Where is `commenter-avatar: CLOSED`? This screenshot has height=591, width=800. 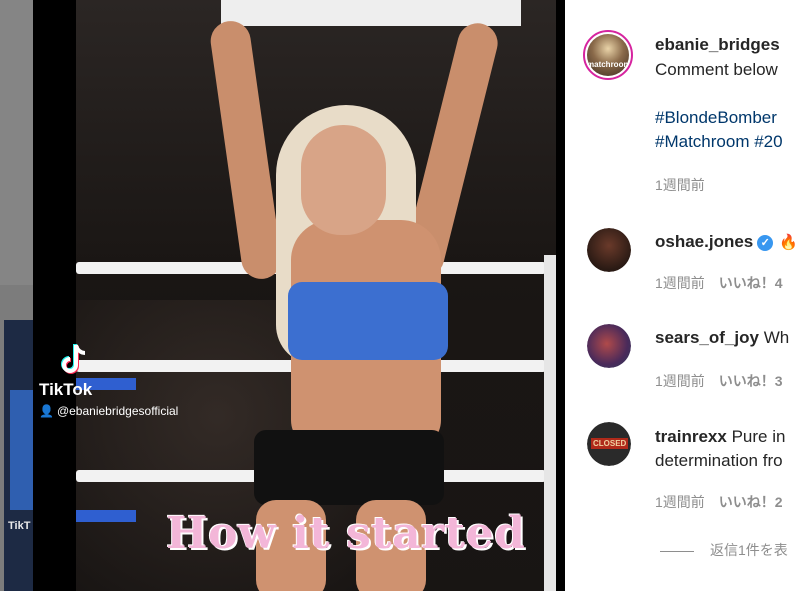 commenter-avatar: CLOSED is located at coordinates (609, 444).